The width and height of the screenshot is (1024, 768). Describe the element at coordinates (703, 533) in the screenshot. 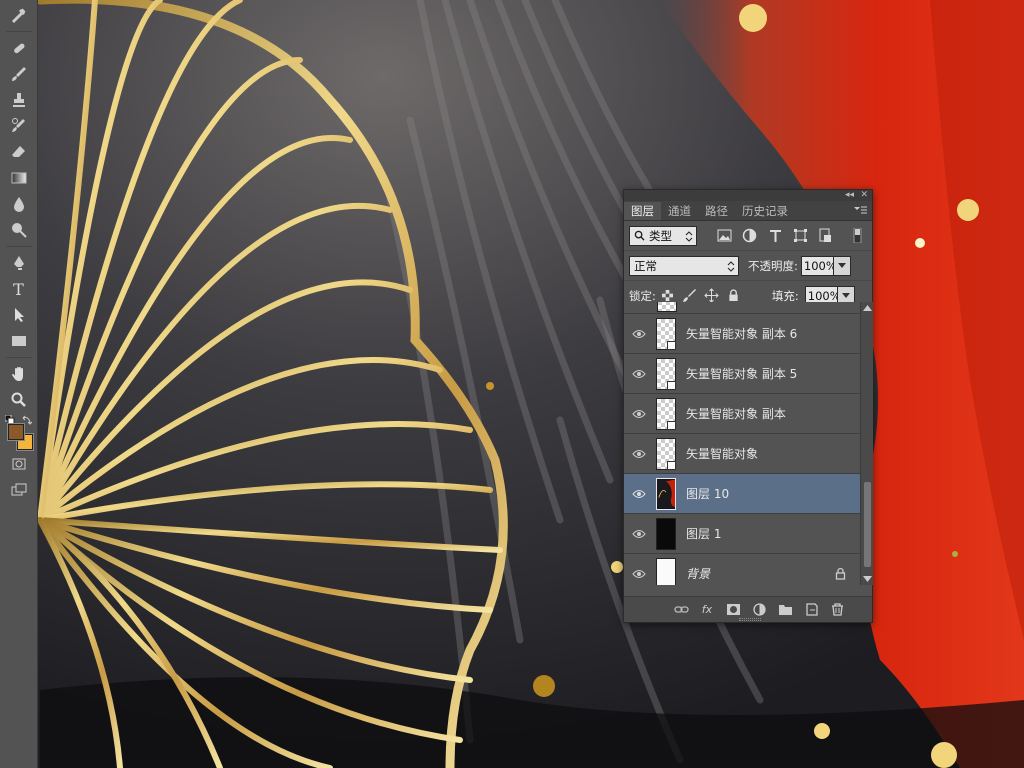

I see `layer-name: 图层 1` at that location.